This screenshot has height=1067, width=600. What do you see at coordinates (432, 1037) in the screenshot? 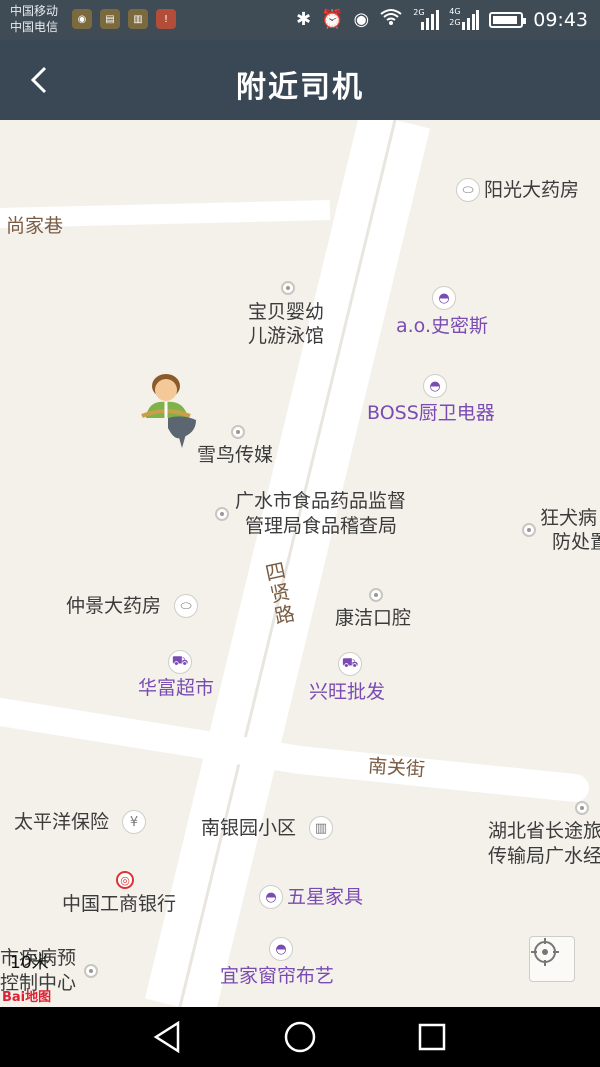
I see `square-recent-icon` at bounding box center [432, 1037].